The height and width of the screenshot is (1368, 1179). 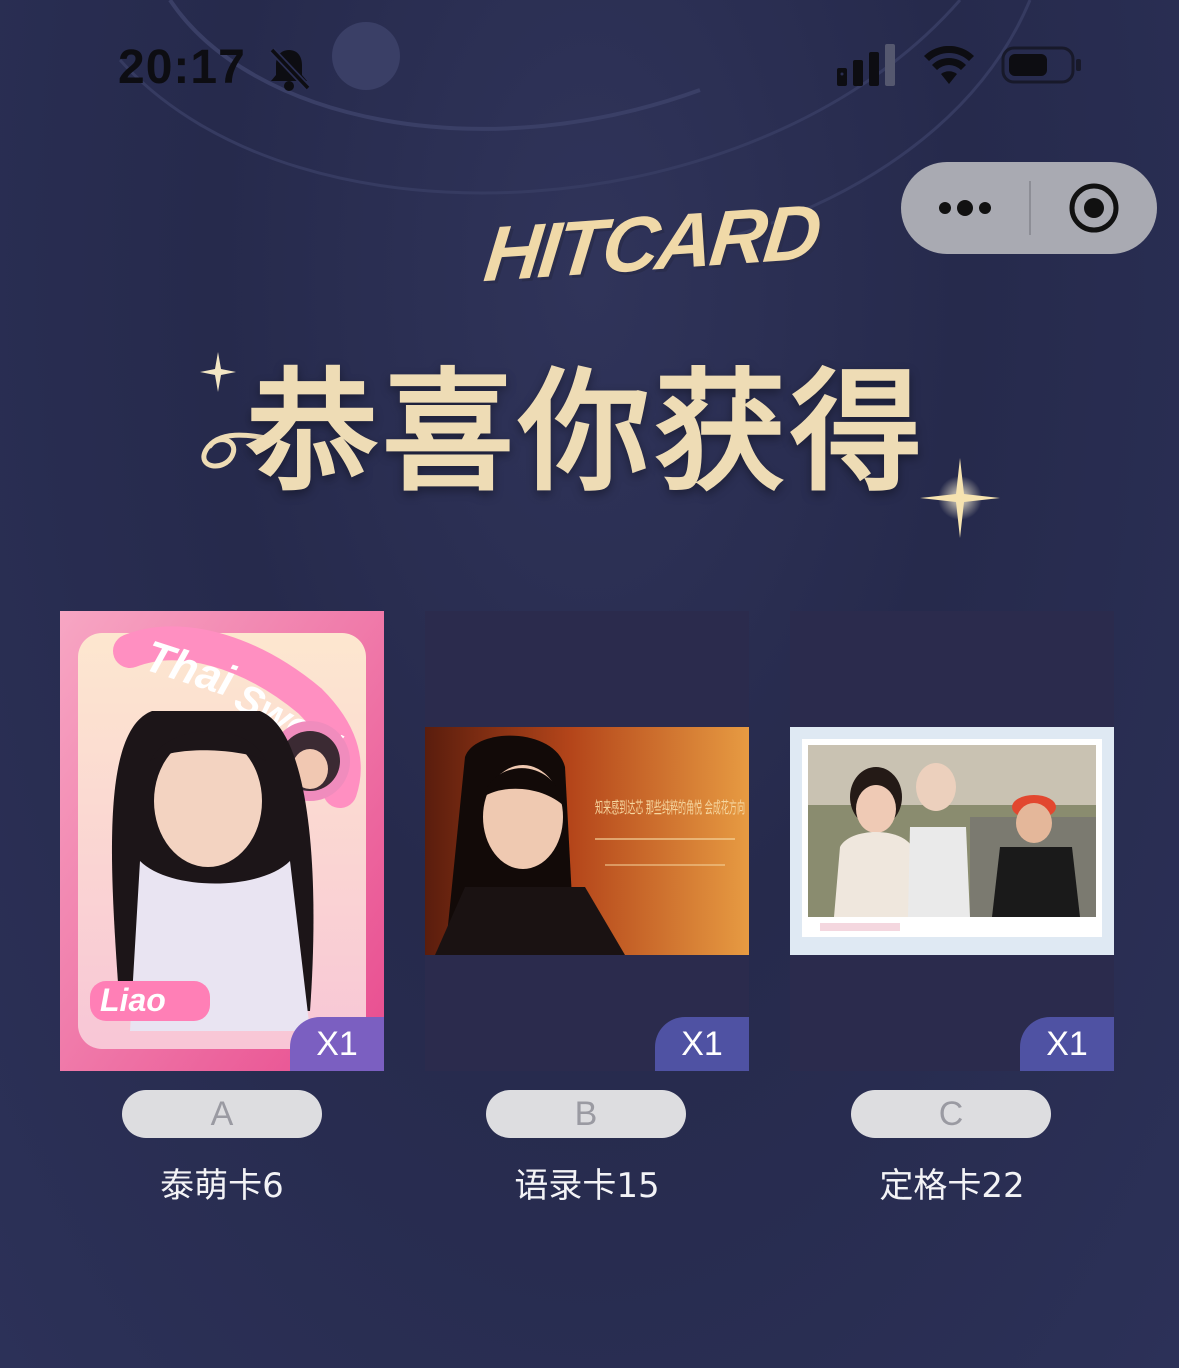 I want to click on card-image-still-frame, so click(x=952, y=841).